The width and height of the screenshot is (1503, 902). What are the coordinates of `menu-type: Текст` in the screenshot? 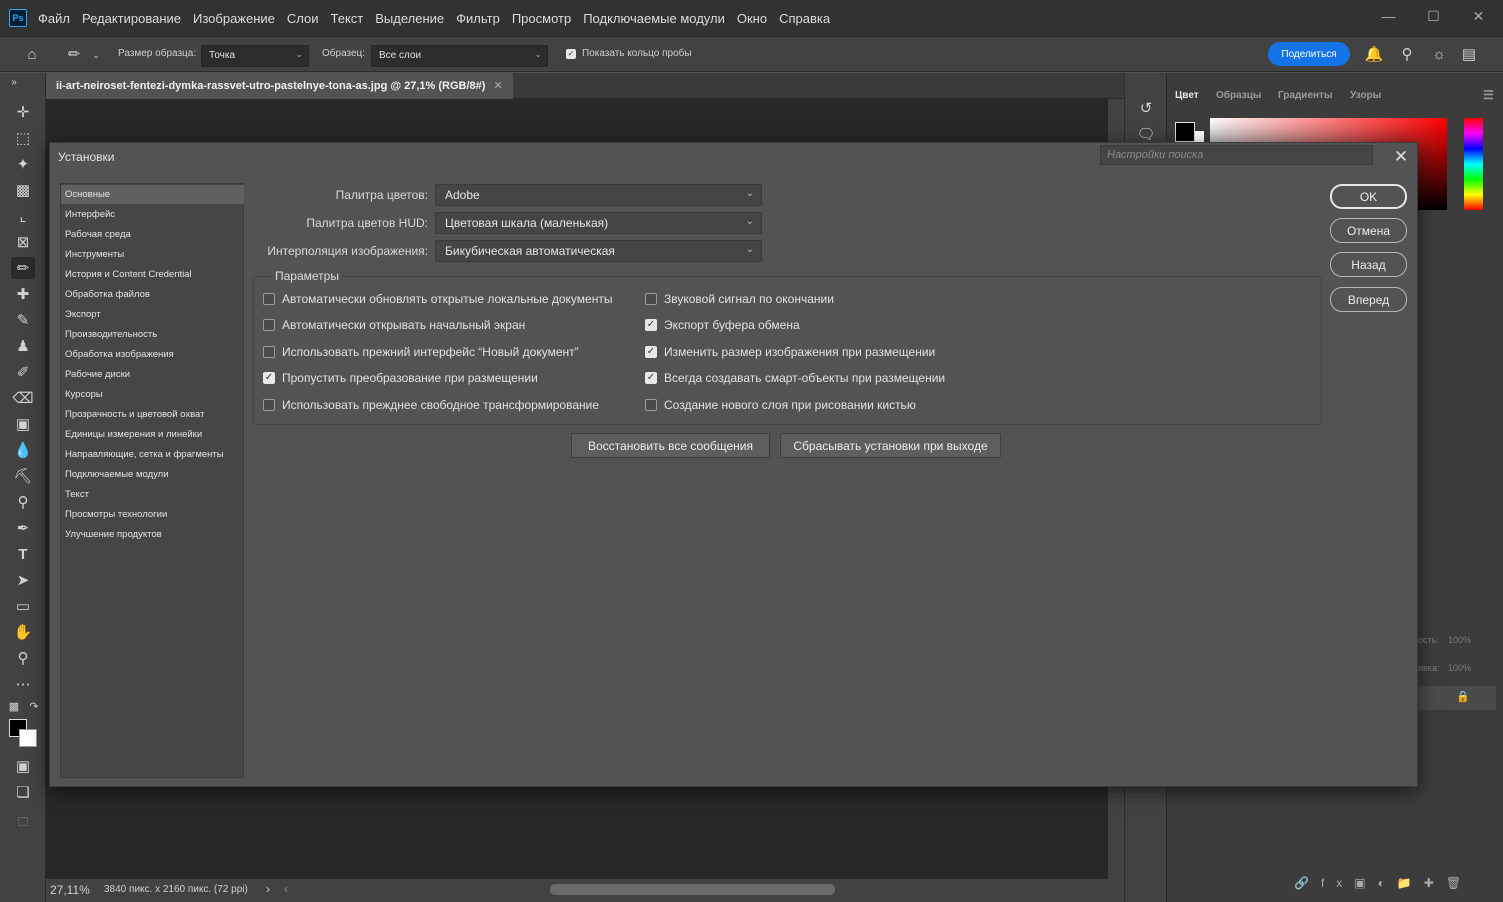 It's located at (347, 18).